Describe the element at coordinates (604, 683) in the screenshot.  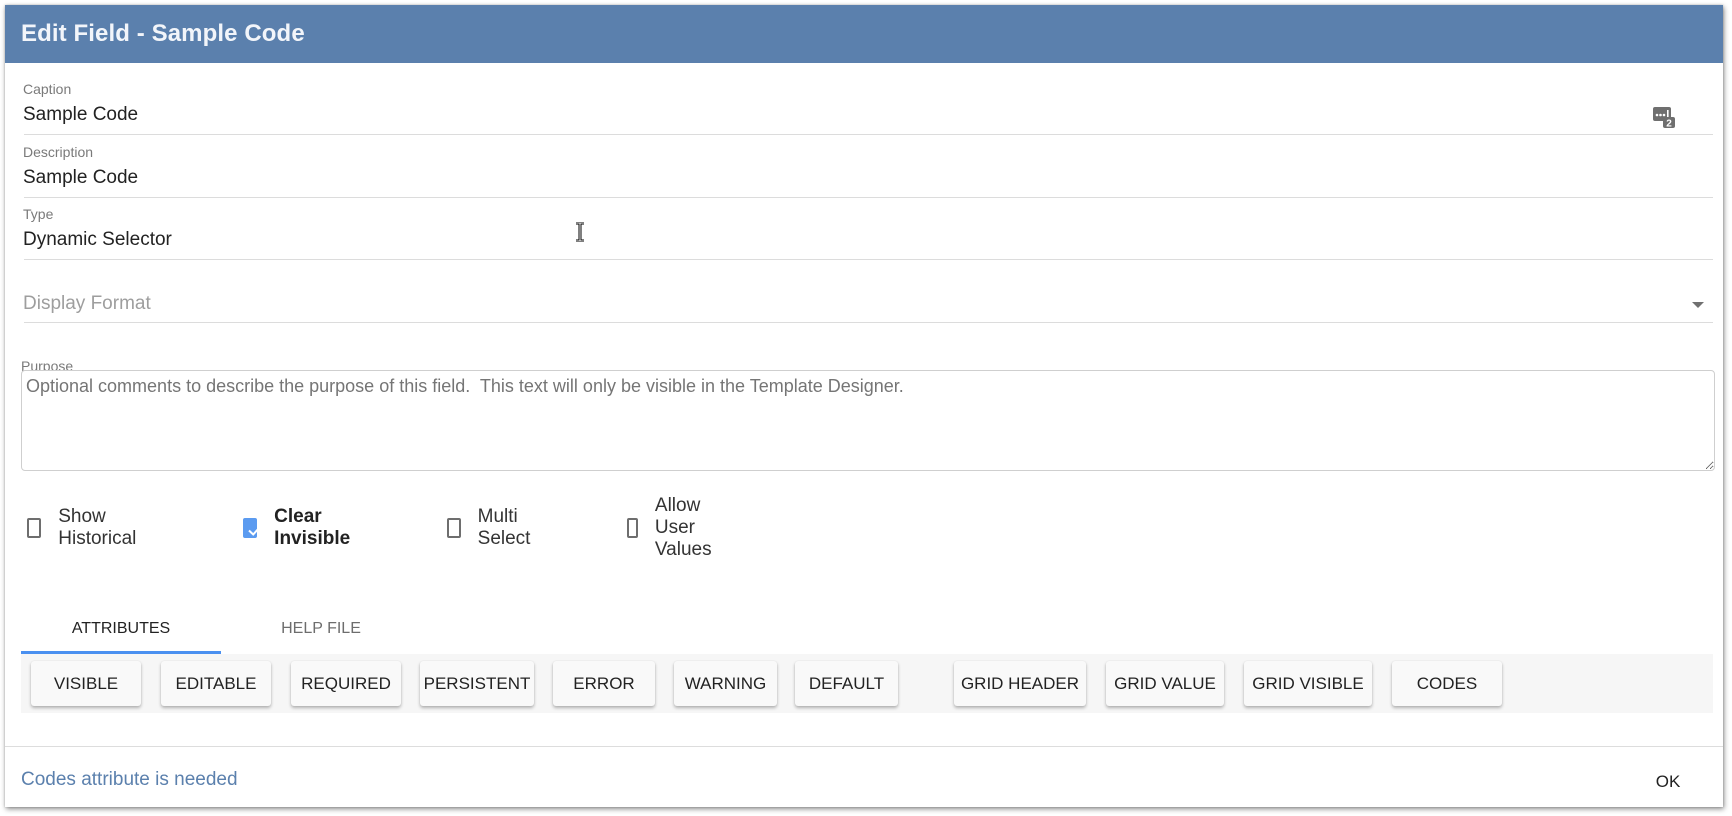
I see `error-button: ERROR` at that location.